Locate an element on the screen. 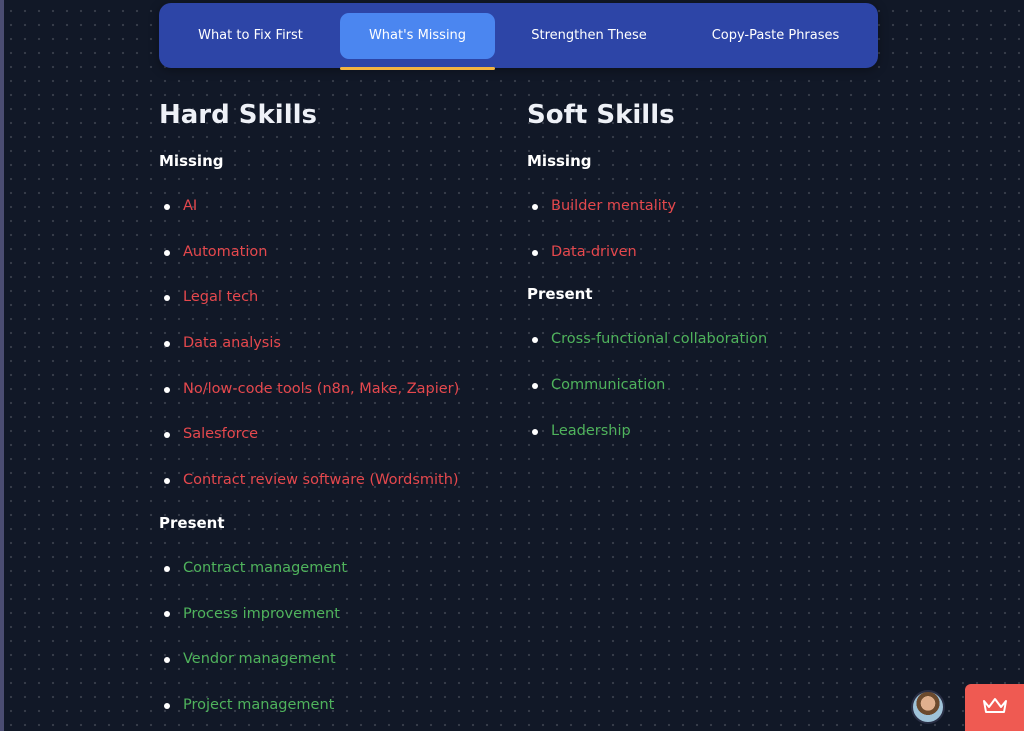 The height and width of the screenshot is (731, 1024). tab-what-to-fix-first: What to Fix First is located at coordinates (250, 36).